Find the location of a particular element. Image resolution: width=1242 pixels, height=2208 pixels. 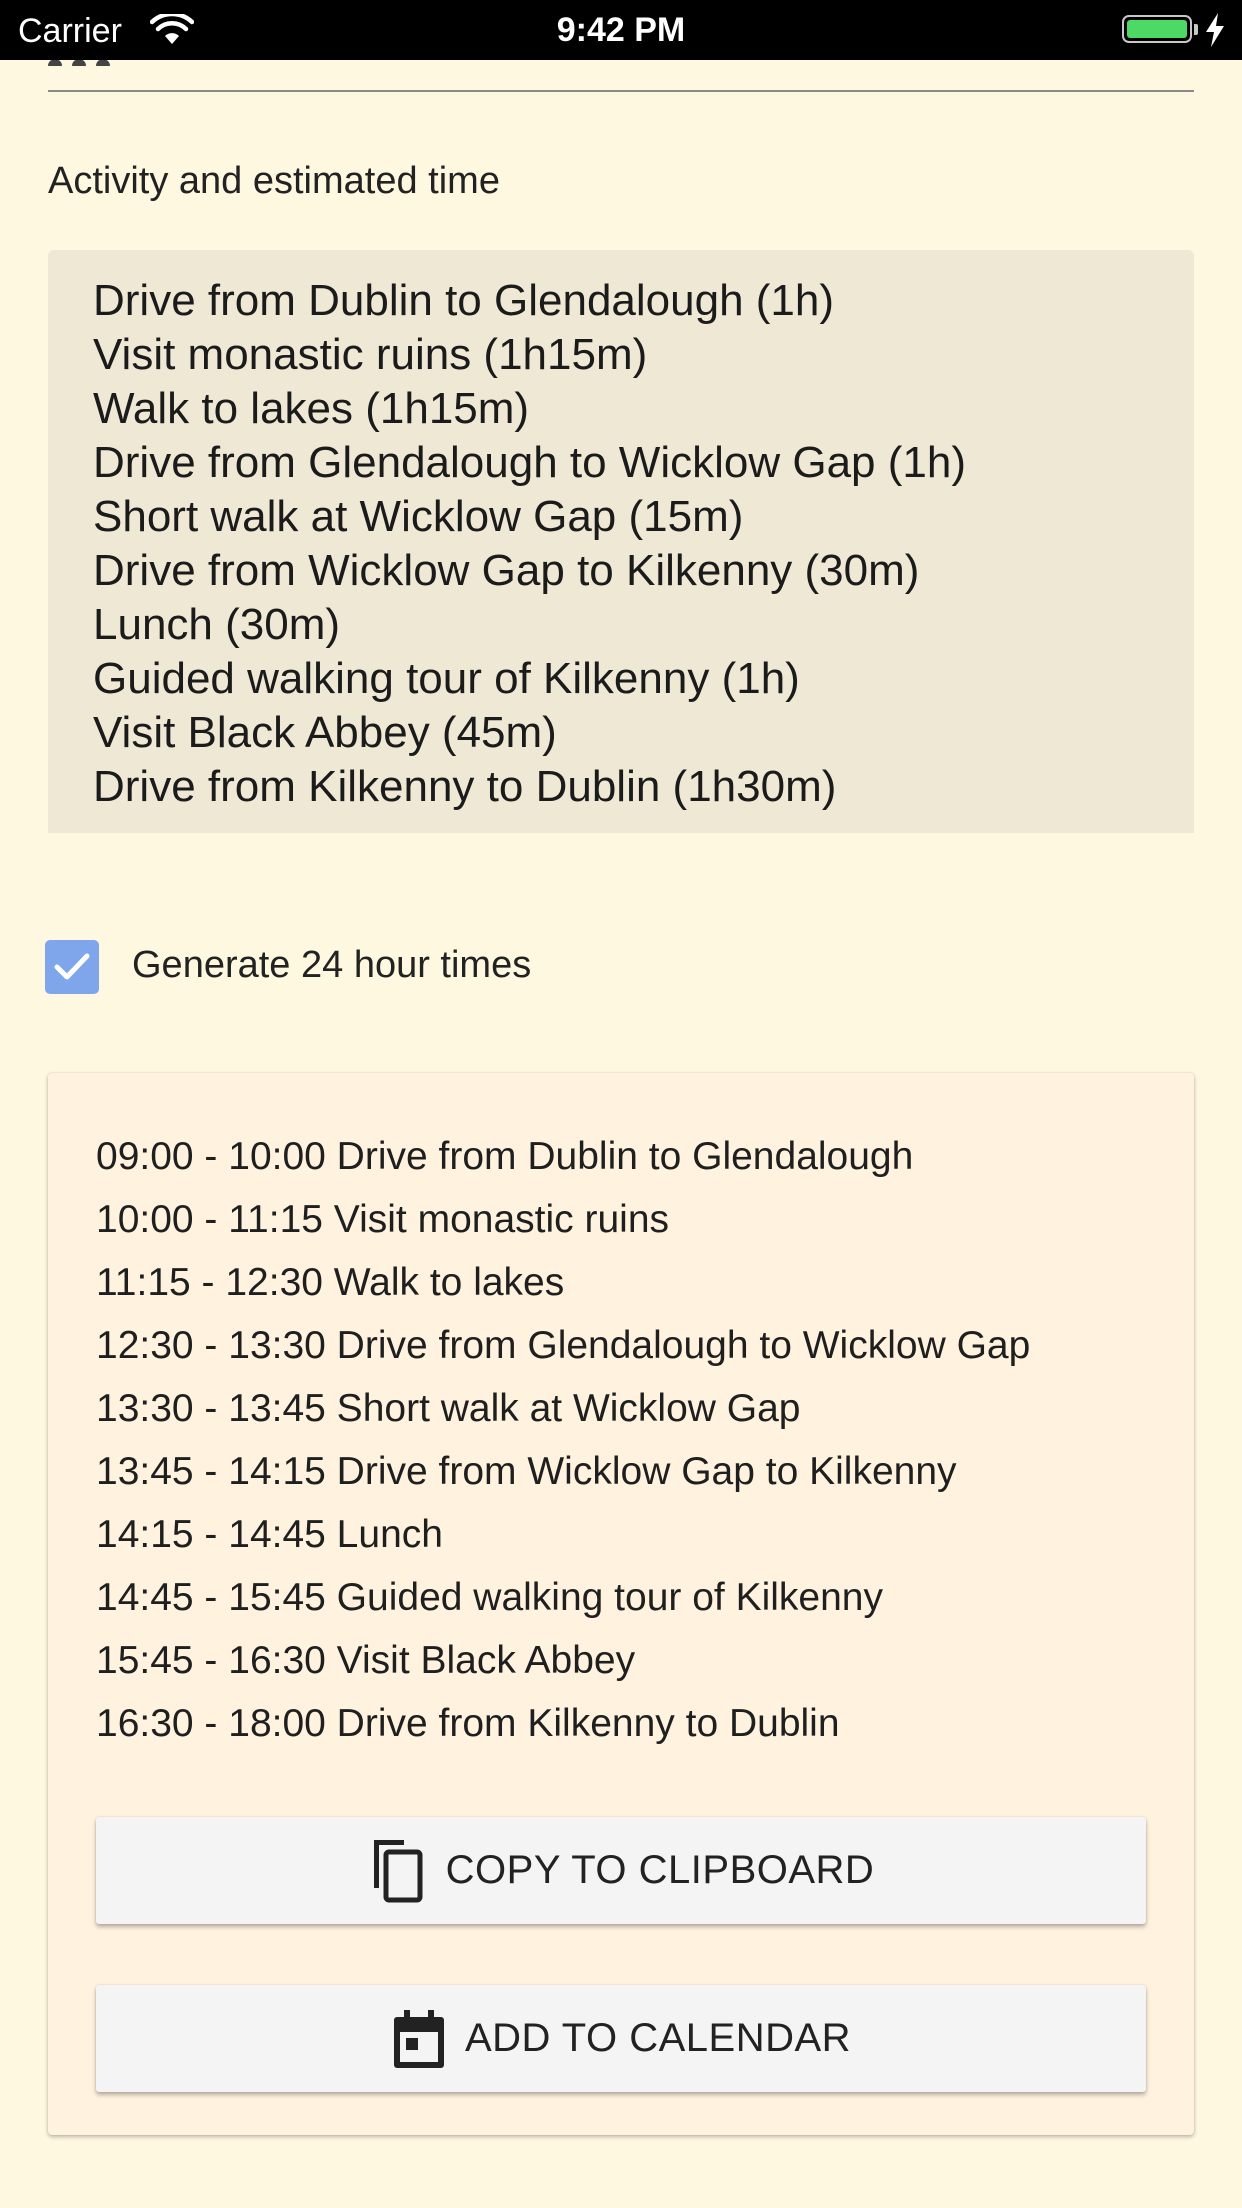

checkmark-icon is located at coordinates (72, 966).